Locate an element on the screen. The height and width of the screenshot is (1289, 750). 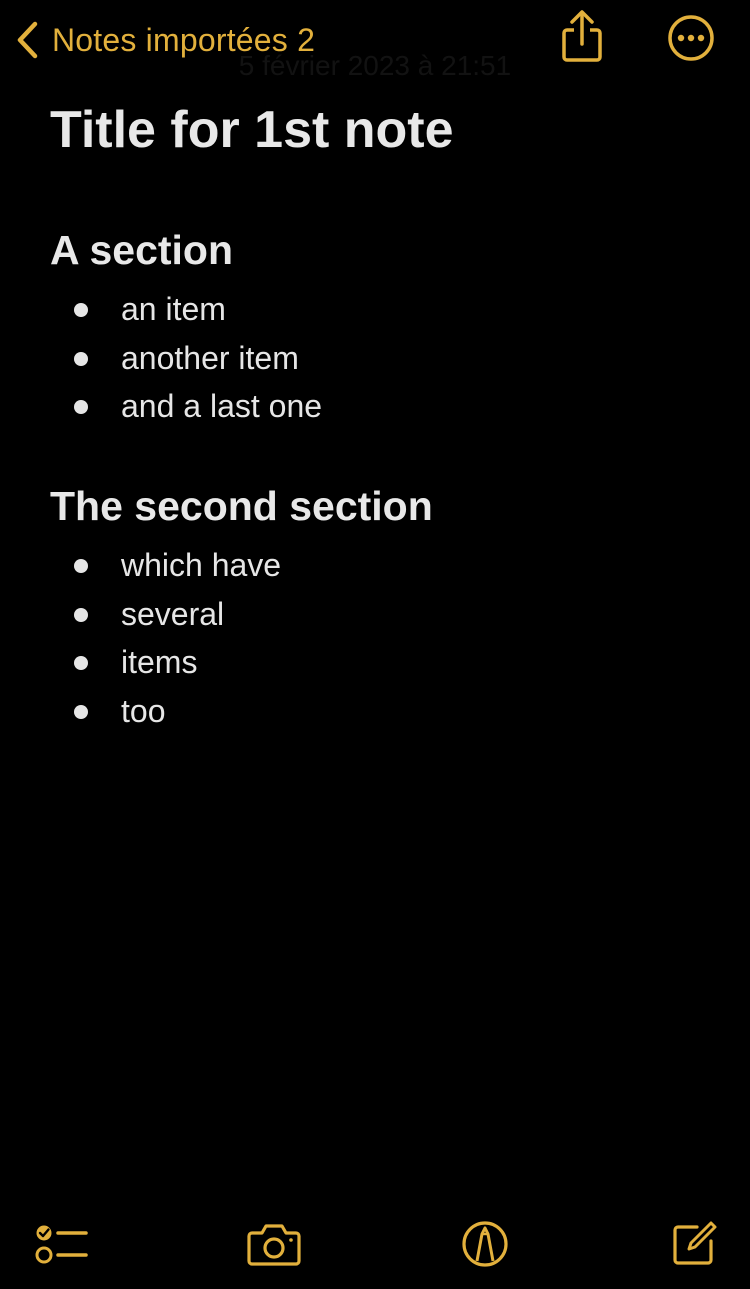
camera-icon is located at coordinates (274, 1246).